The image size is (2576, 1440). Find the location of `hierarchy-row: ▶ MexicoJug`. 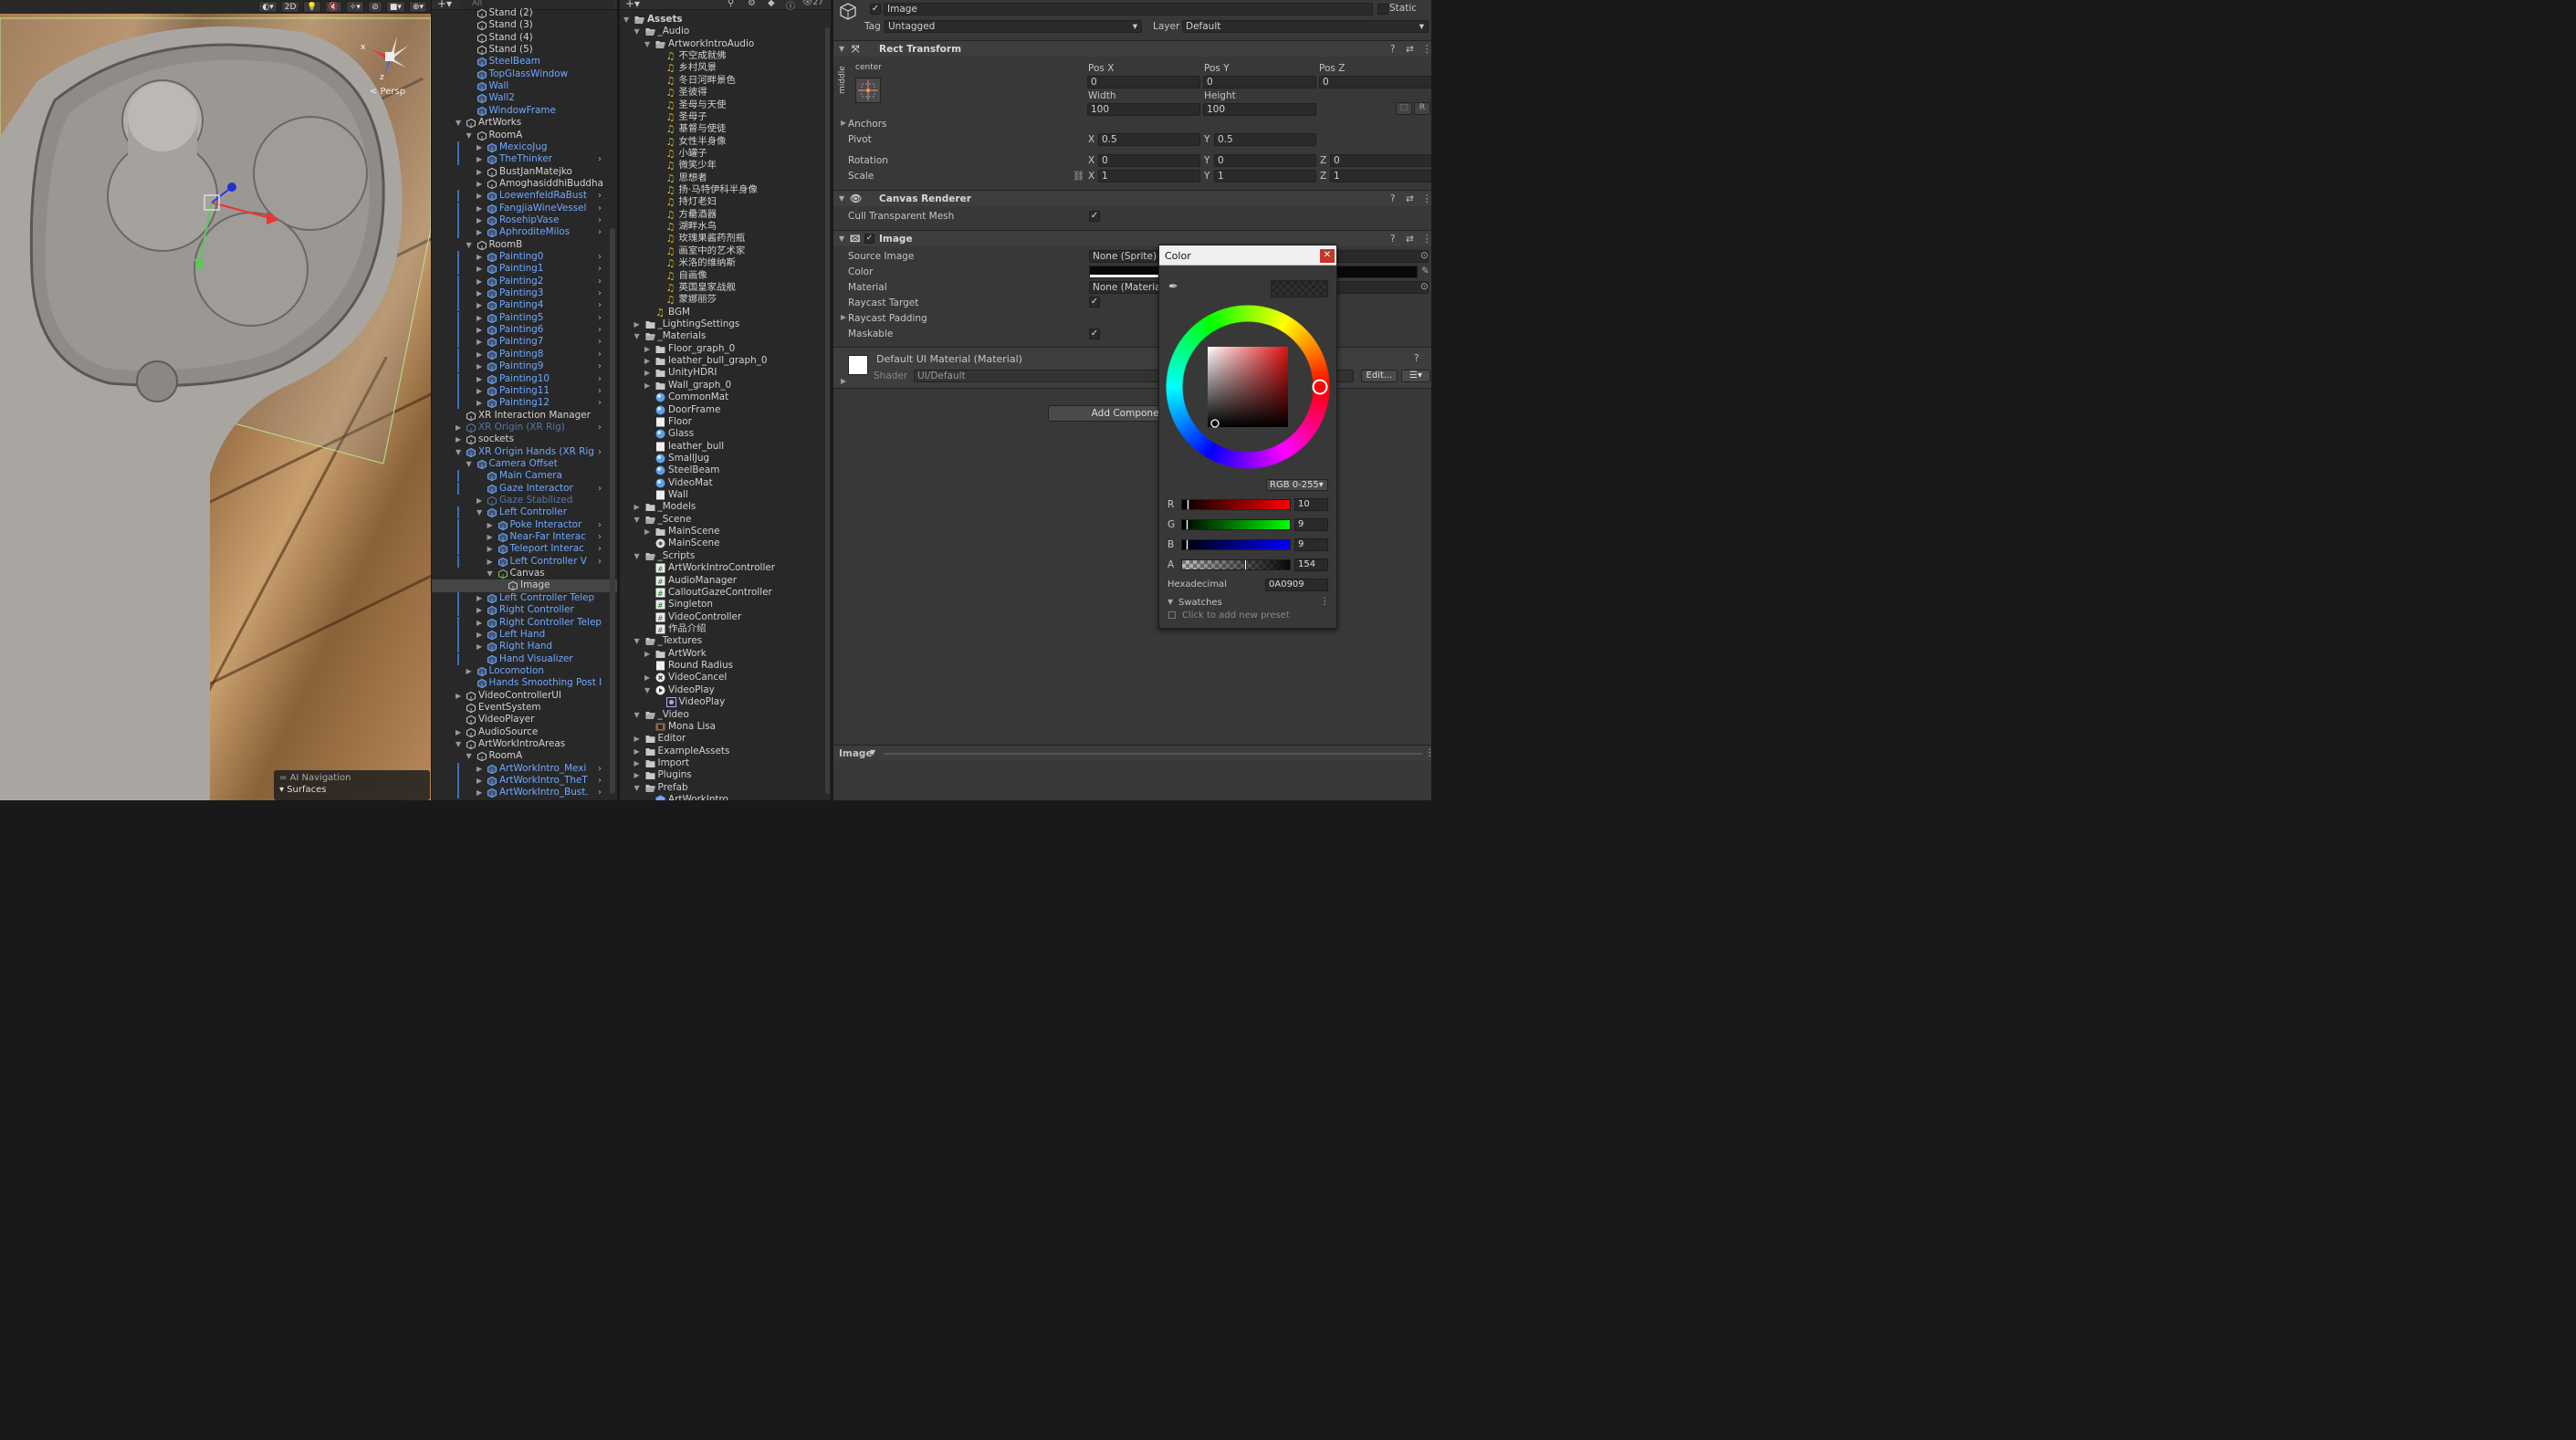

hierarchy-row: ▶ MexicoJug is located at coordinates (524, 147).